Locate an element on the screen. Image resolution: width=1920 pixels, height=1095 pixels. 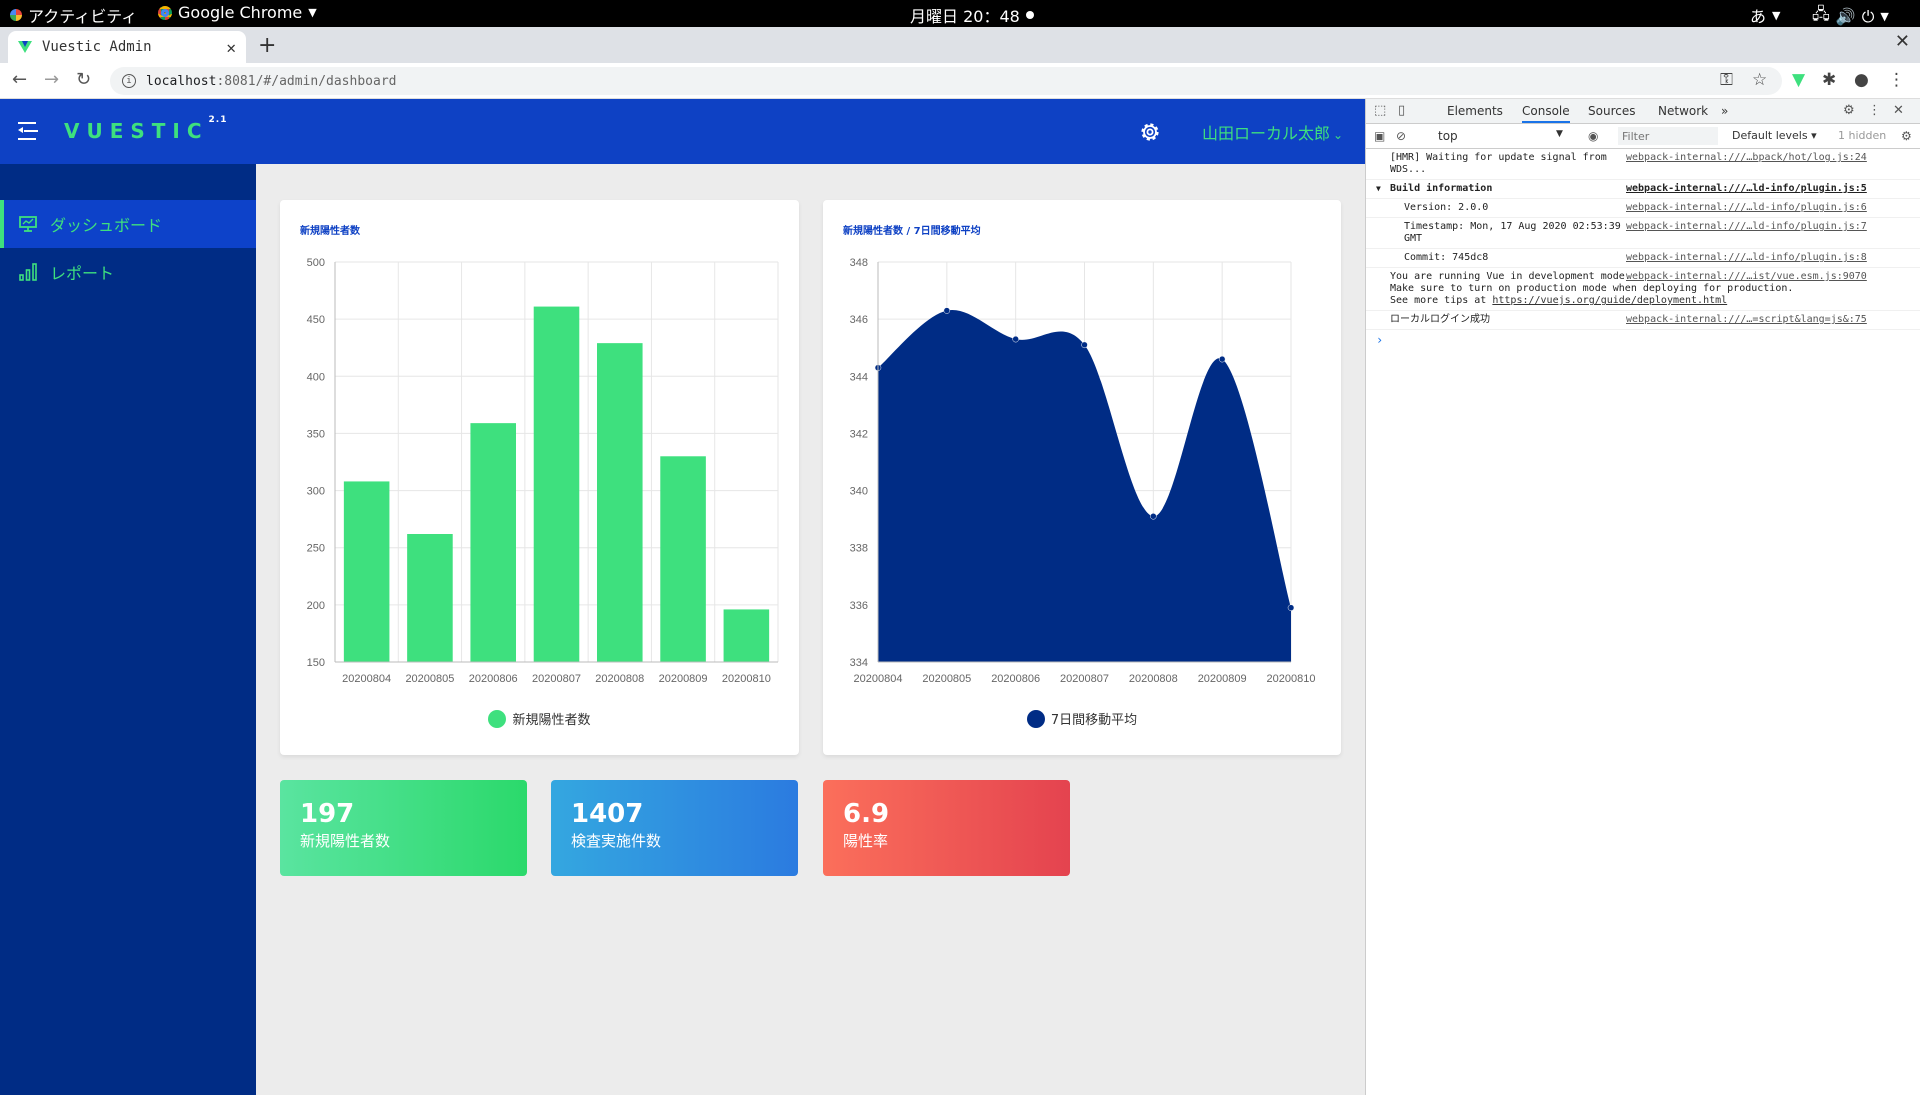
clock: 月曜日 20：48 is located at coordinates (972, 15).